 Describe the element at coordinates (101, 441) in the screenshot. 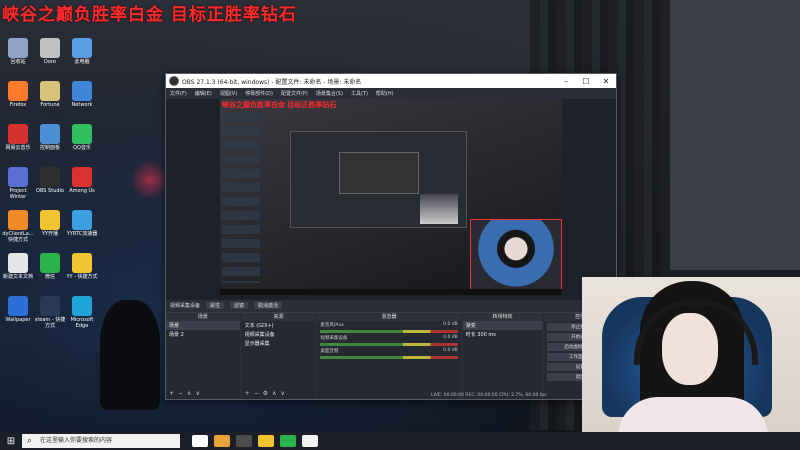

I see `taskbar-search-input: 在这里输入你要搜索的内容` at that location.